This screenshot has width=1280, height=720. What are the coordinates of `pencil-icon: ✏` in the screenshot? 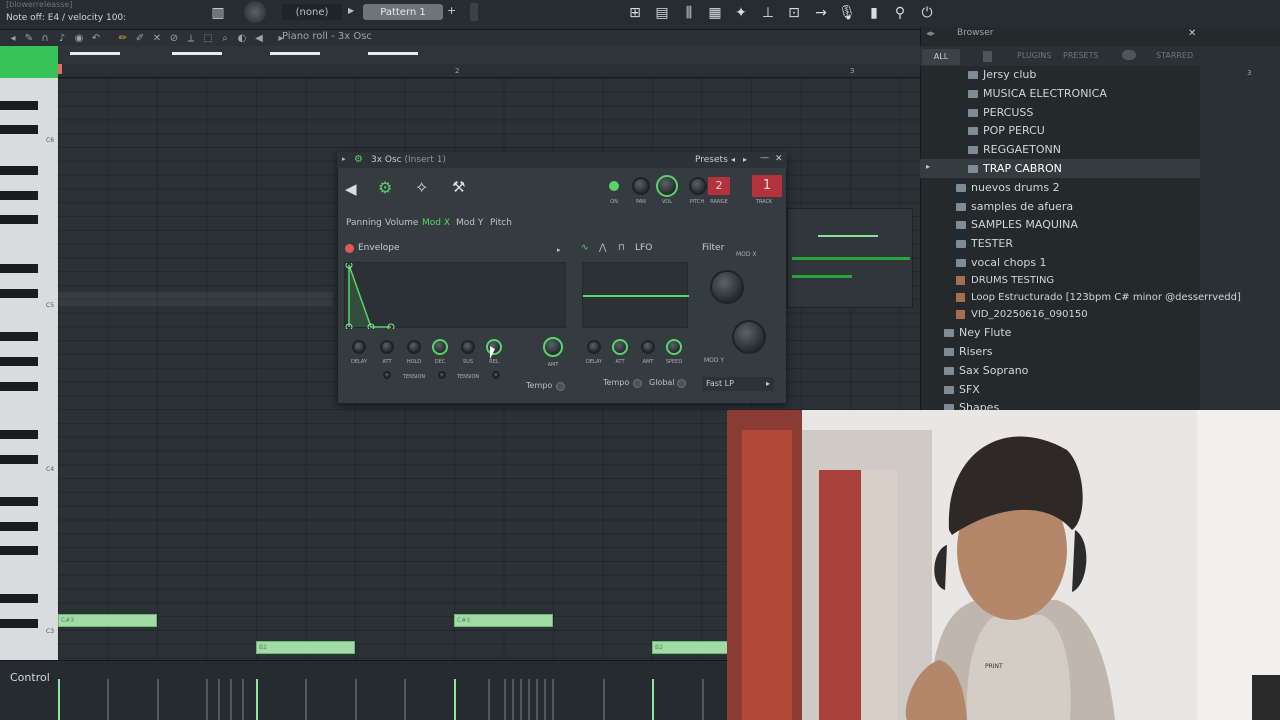 It's located at (123, 38).